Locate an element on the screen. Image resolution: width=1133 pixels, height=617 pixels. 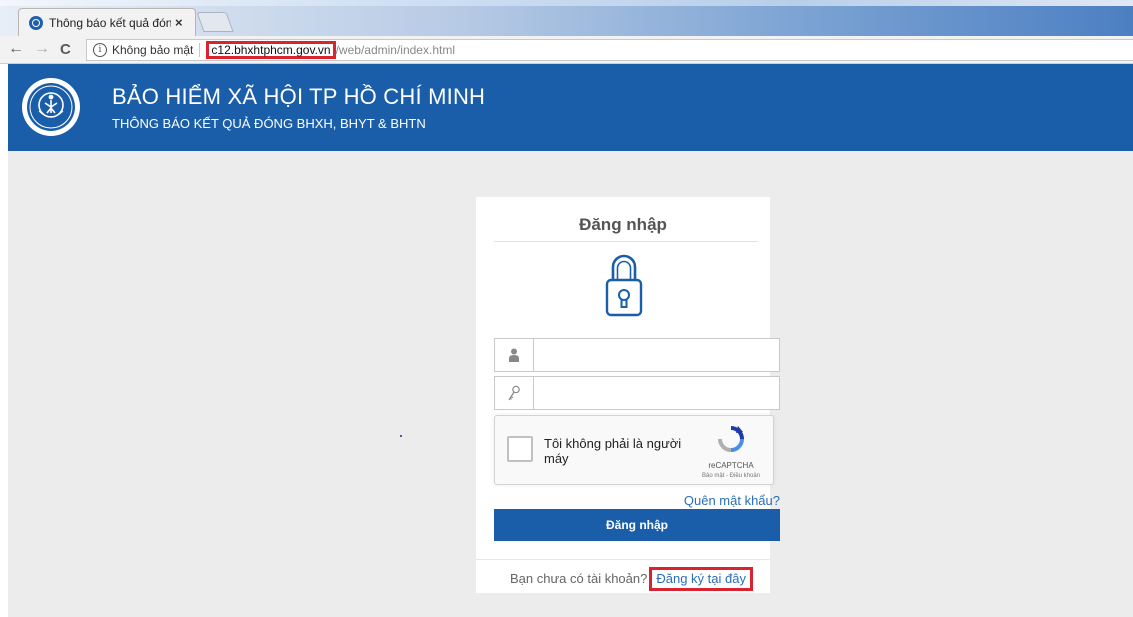
site-title: BẢO HIỂM XÃ HỘI TP HỒ CHÍ MINH is located at coordinates (299, 96).